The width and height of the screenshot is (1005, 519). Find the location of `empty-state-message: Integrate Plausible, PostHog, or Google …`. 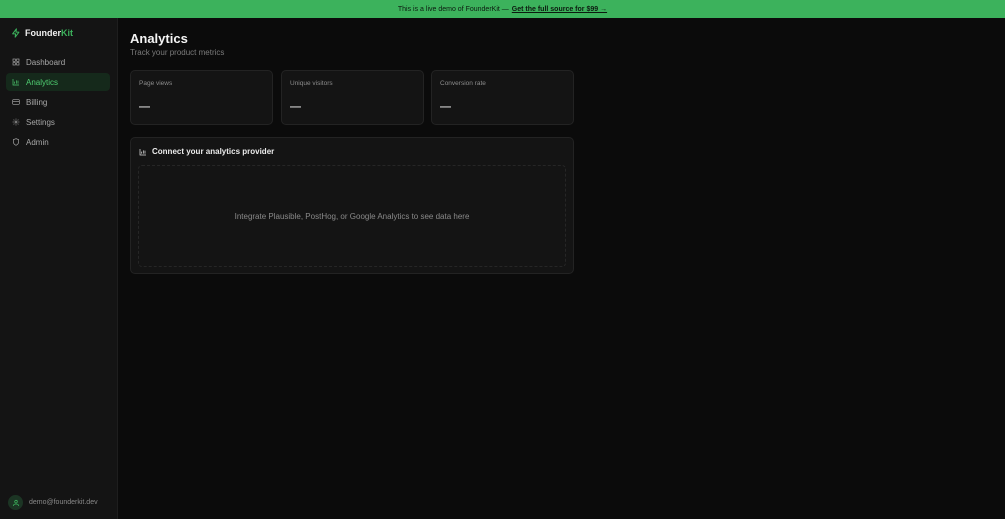

empty-state-message: Integrate Plausible, PostHog, or Google … is located at coordinates (352, 216).